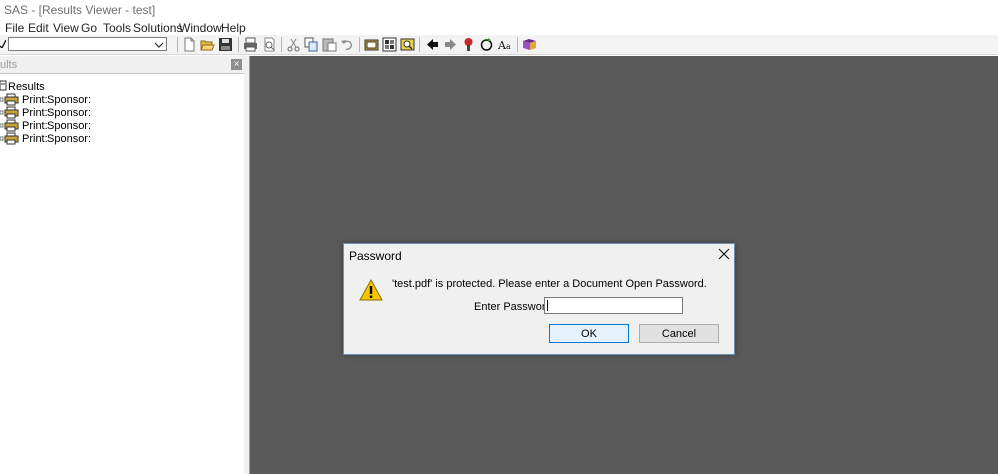  What do you see at coordinates (347, 44) in the screenshot?
I see `undo-icon` at bounding box center [347, 44].